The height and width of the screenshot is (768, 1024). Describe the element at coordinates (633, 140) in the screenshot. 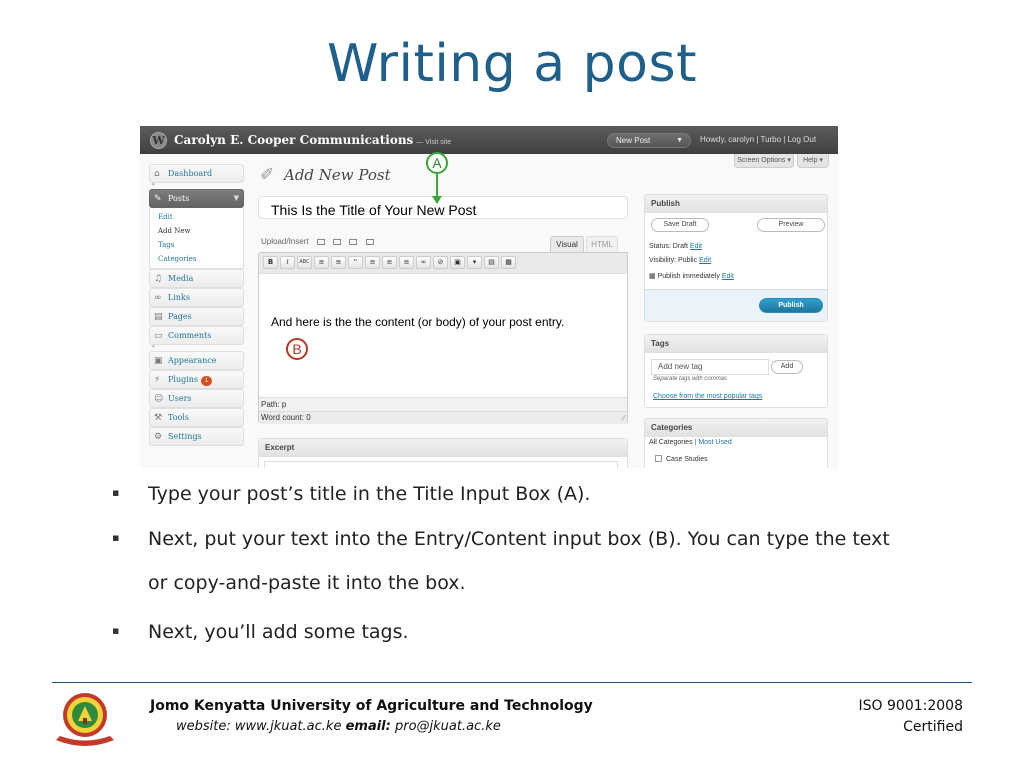

I see `new-post-label: New Post` at that location.